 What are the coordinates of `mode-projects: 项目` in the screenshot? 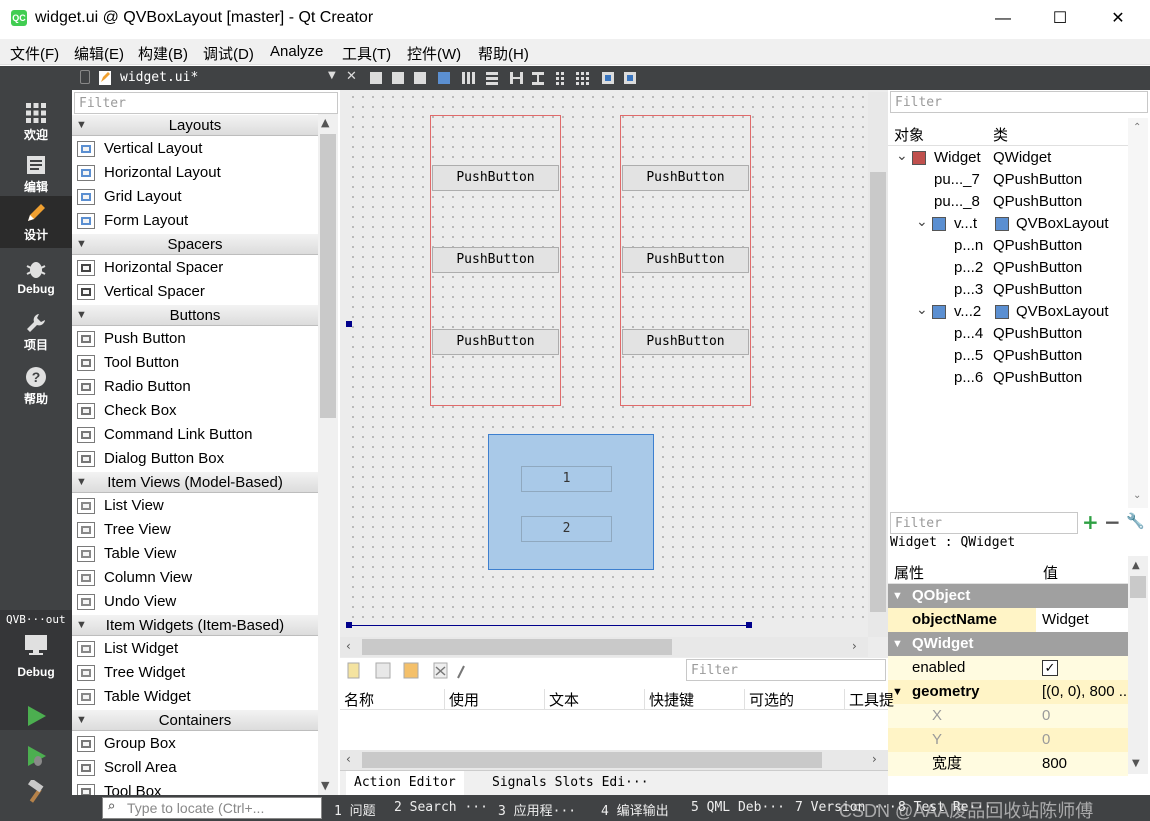 It's located at (36, 332).